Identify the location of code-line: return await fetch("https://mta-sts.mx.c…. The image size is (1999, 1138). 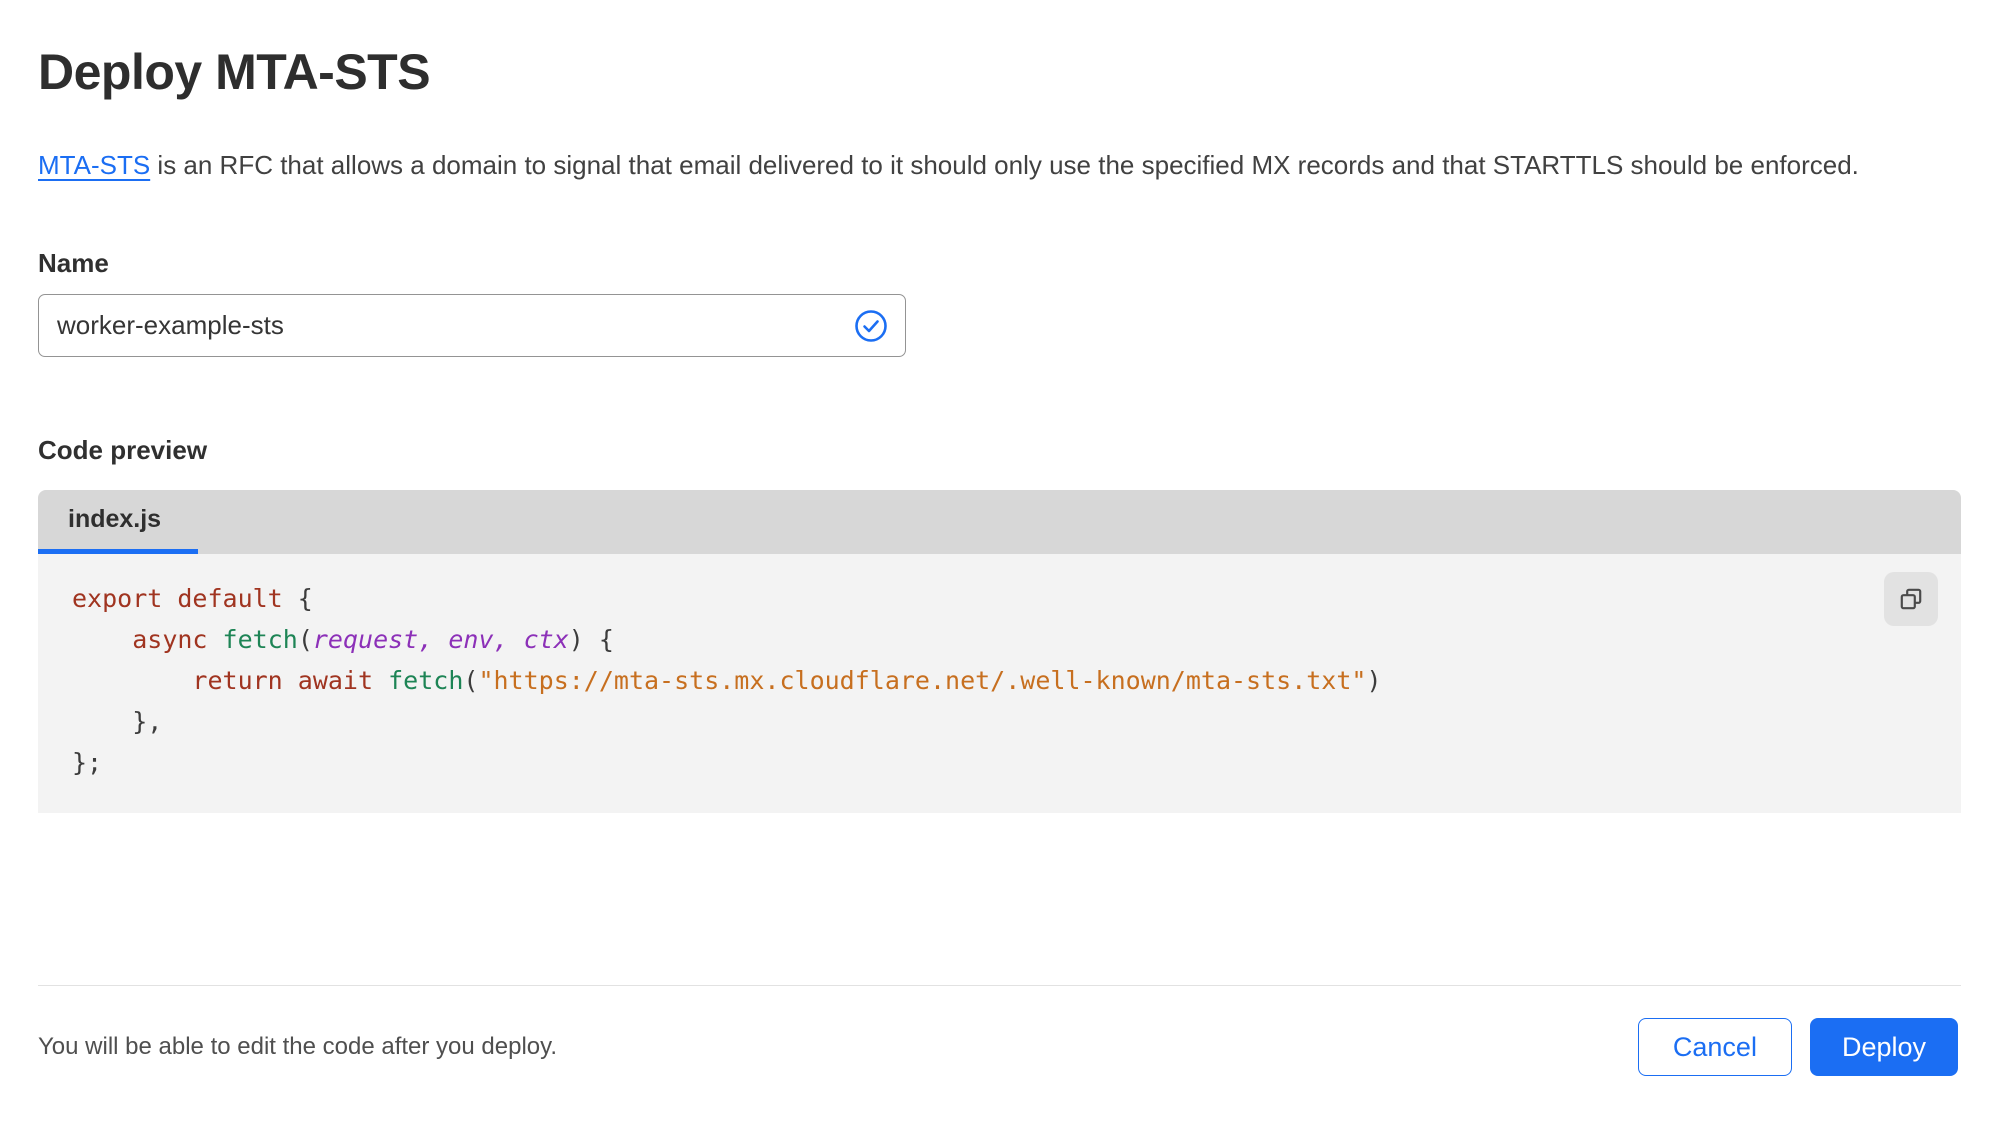
(787, 680).